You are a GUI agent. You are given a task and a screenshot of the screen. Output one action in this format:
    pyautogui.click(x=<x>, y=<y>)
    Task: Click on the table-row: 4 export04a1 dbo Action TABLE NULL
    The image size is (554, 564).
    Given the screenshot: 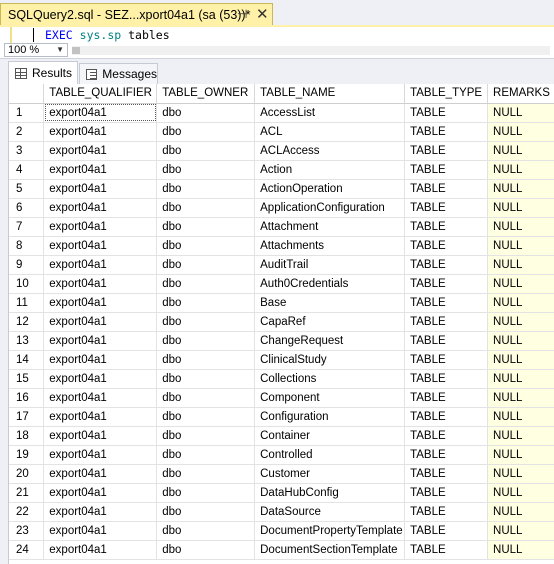 What is the action you would take?
    pyautogui.click(x=281, y=170)
    